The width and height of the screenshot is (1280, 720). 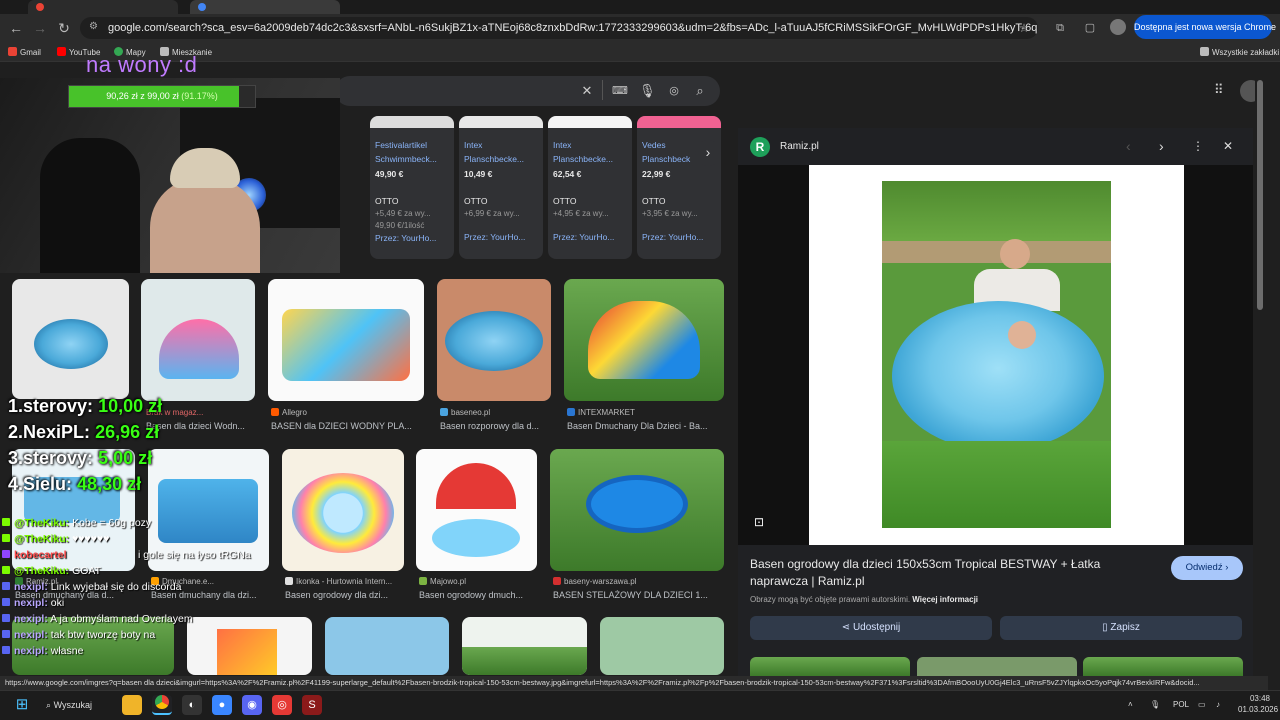 I want to click on bookmark-gmail: Gmail, so click(x=24, y=53).